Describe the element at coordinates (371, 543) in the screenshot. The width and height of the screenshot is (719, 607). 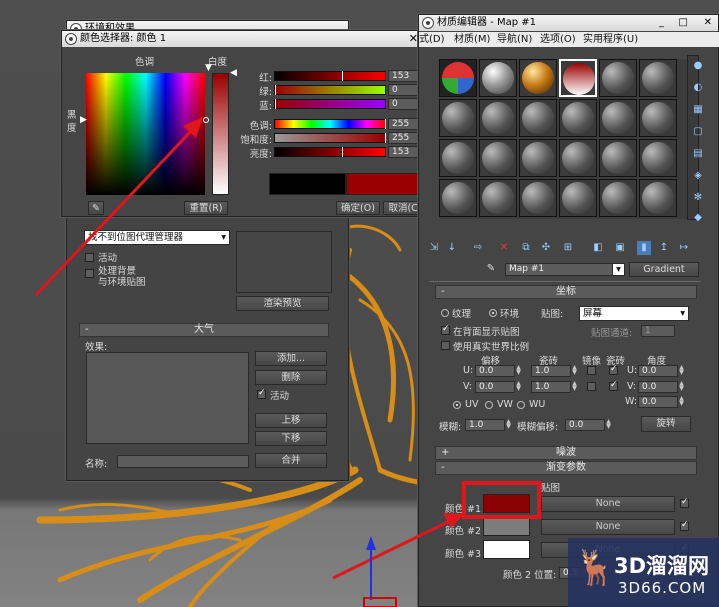
I see `gizmo-arrow-icon` at that location.